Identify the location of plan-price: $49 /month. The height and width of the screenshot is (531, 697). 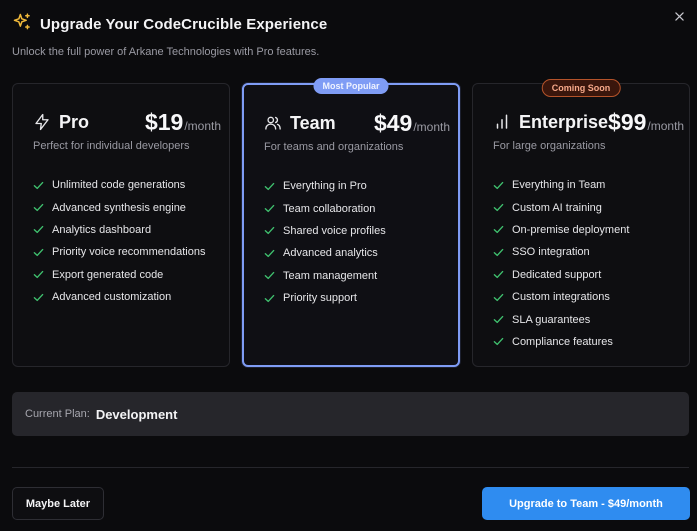
(412, 123).